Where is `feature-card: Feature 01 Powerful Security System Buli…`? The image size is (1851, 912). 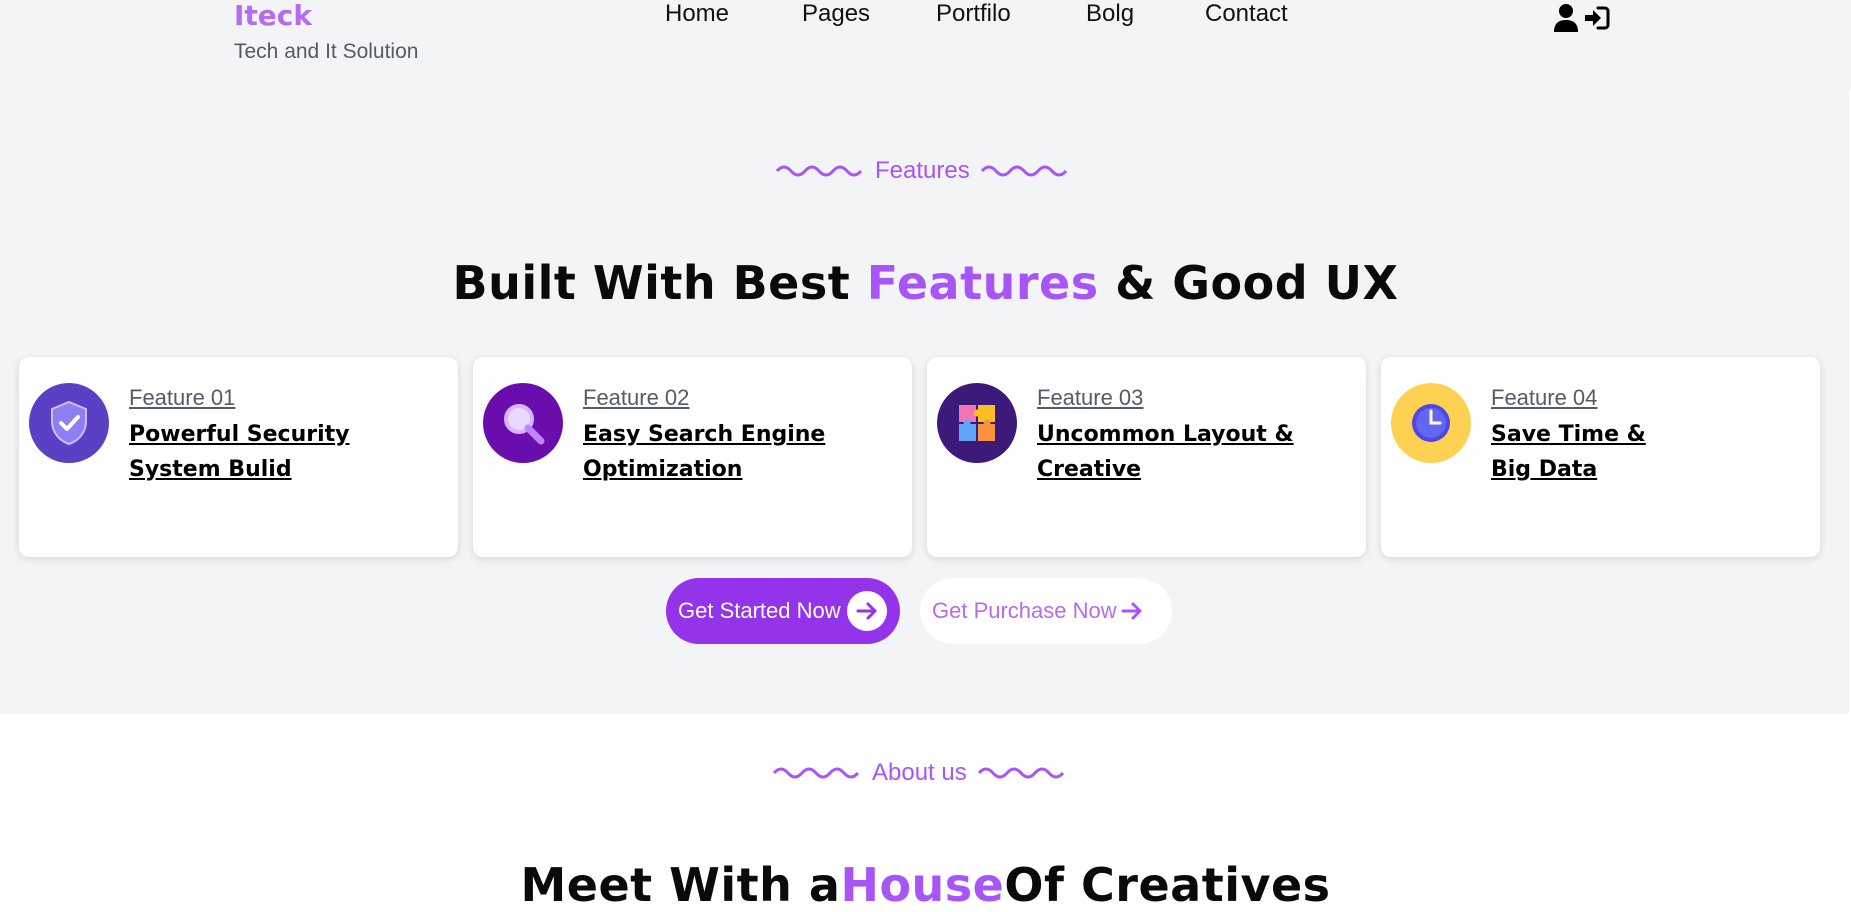
feature-card: Feature 01 Powerful Security System Buli… is located at coordinates (238, 457).